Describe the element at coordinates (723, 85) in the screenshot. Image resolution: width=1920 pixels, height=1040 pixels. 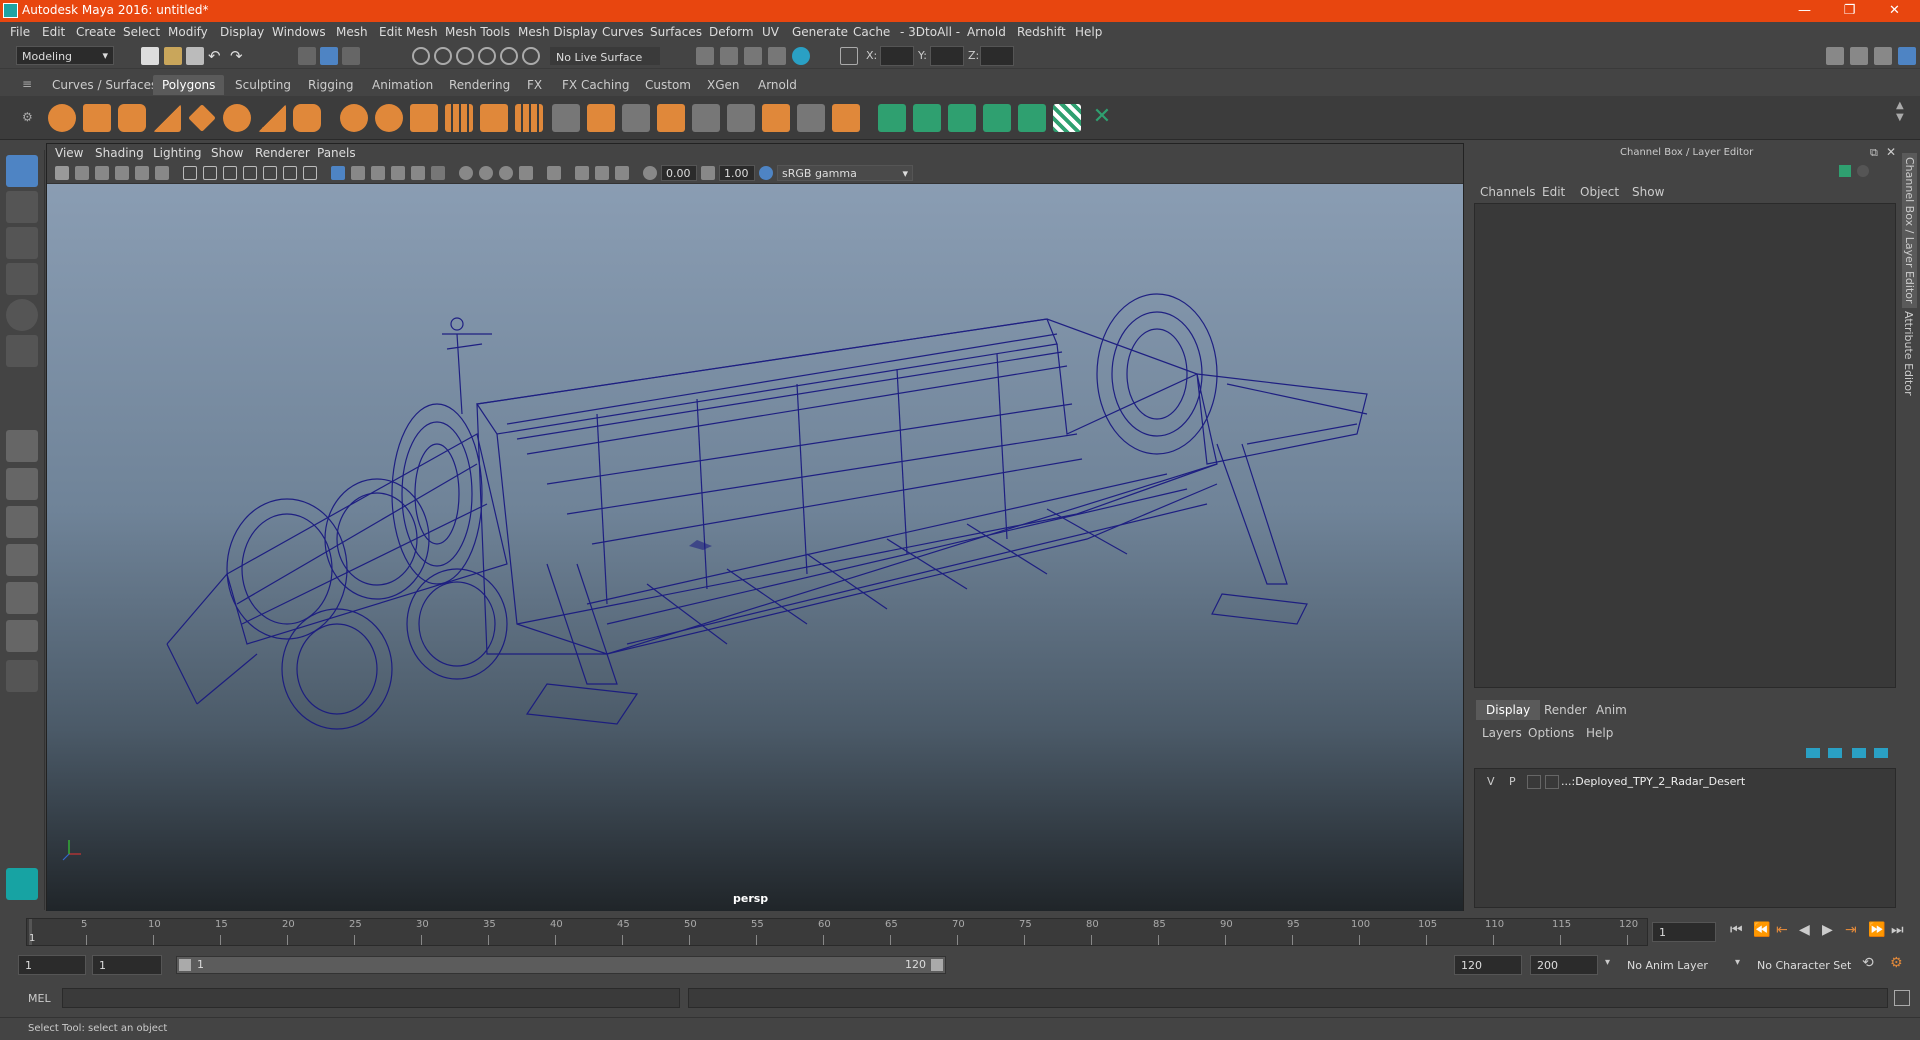
I see `tab-xgen: XGen` at that location.